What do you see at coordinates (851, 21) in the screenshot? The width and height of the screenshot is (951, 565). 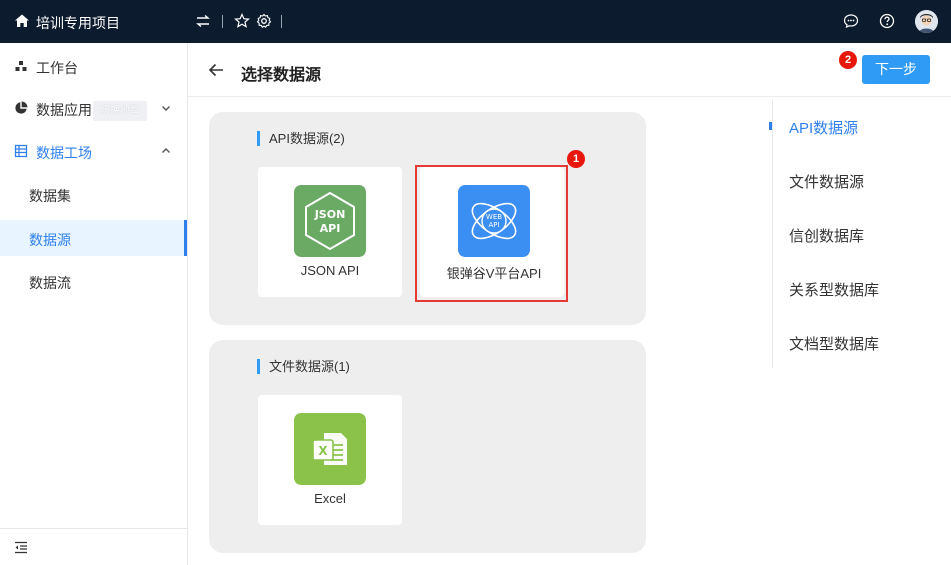 I see `message-icon` at bounding box center [851, 21].